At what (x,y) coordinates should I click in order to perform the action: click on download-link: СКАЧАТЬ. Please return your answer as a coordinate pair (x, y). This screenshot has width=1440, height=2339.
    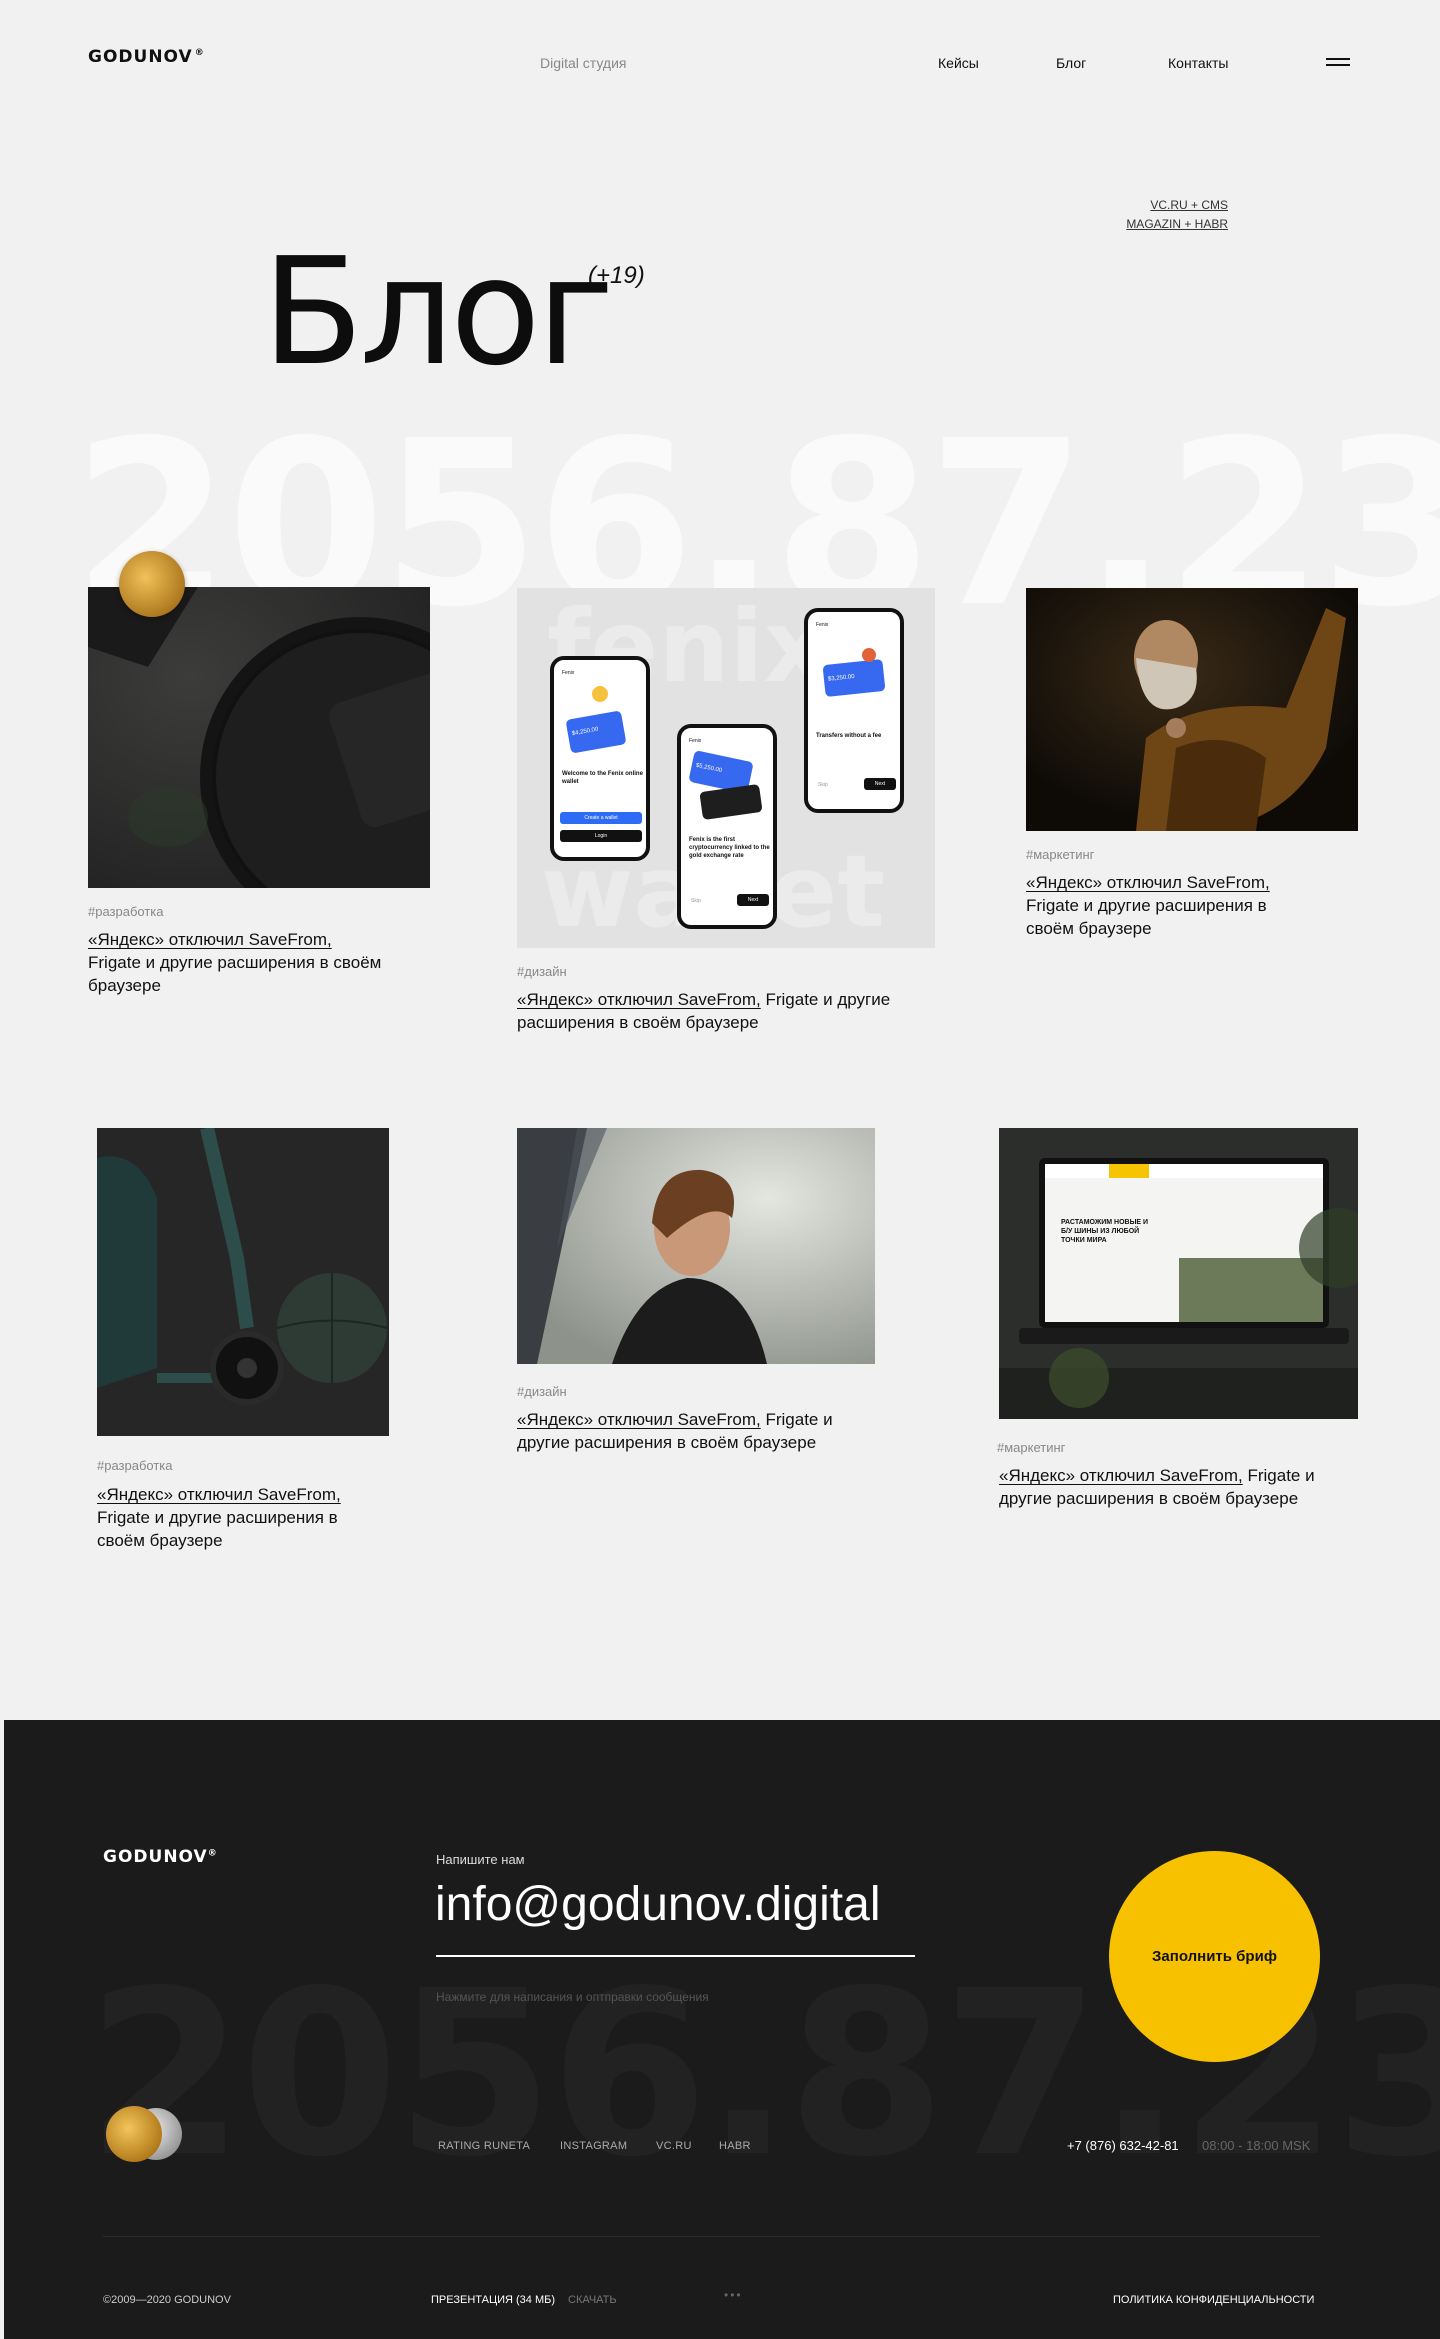
    Looking at the image, I should click on (592, 2300).